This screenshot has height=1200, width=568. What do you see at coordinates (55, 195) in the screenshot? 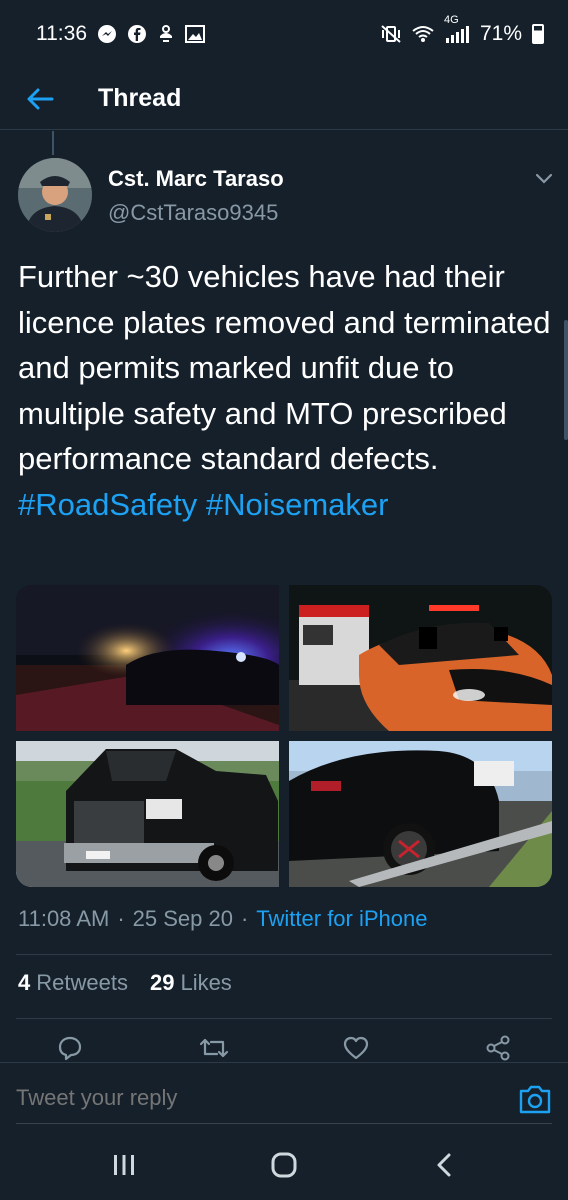
I see `avatar` at bounding box center [55, 195].